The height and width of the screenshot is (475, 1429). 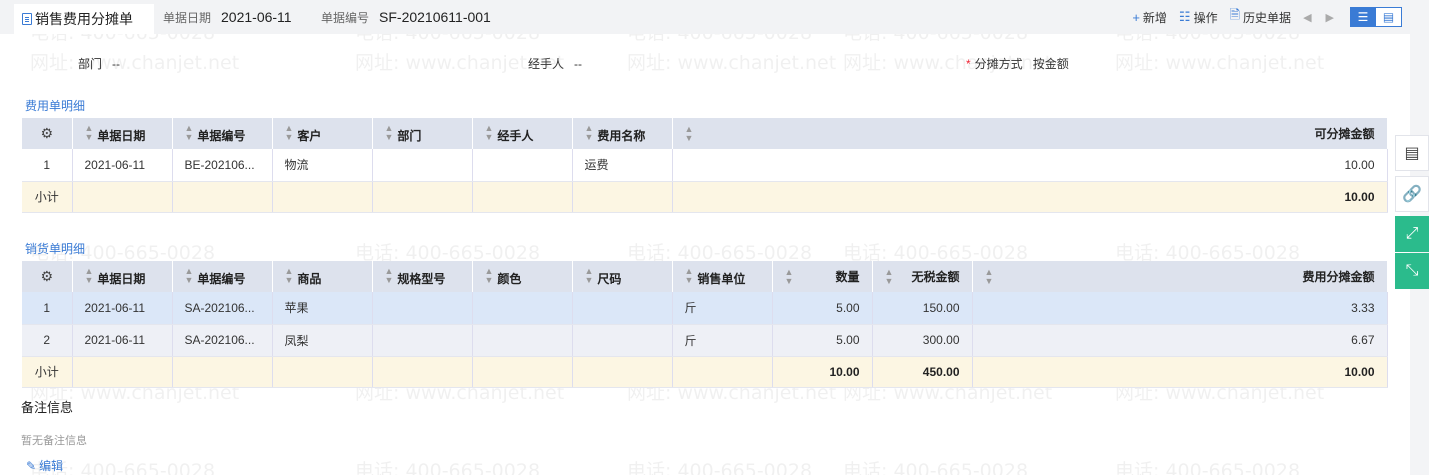 I want to click on subtotal-share-amount: 10.00, so click(x=1180, y=372).